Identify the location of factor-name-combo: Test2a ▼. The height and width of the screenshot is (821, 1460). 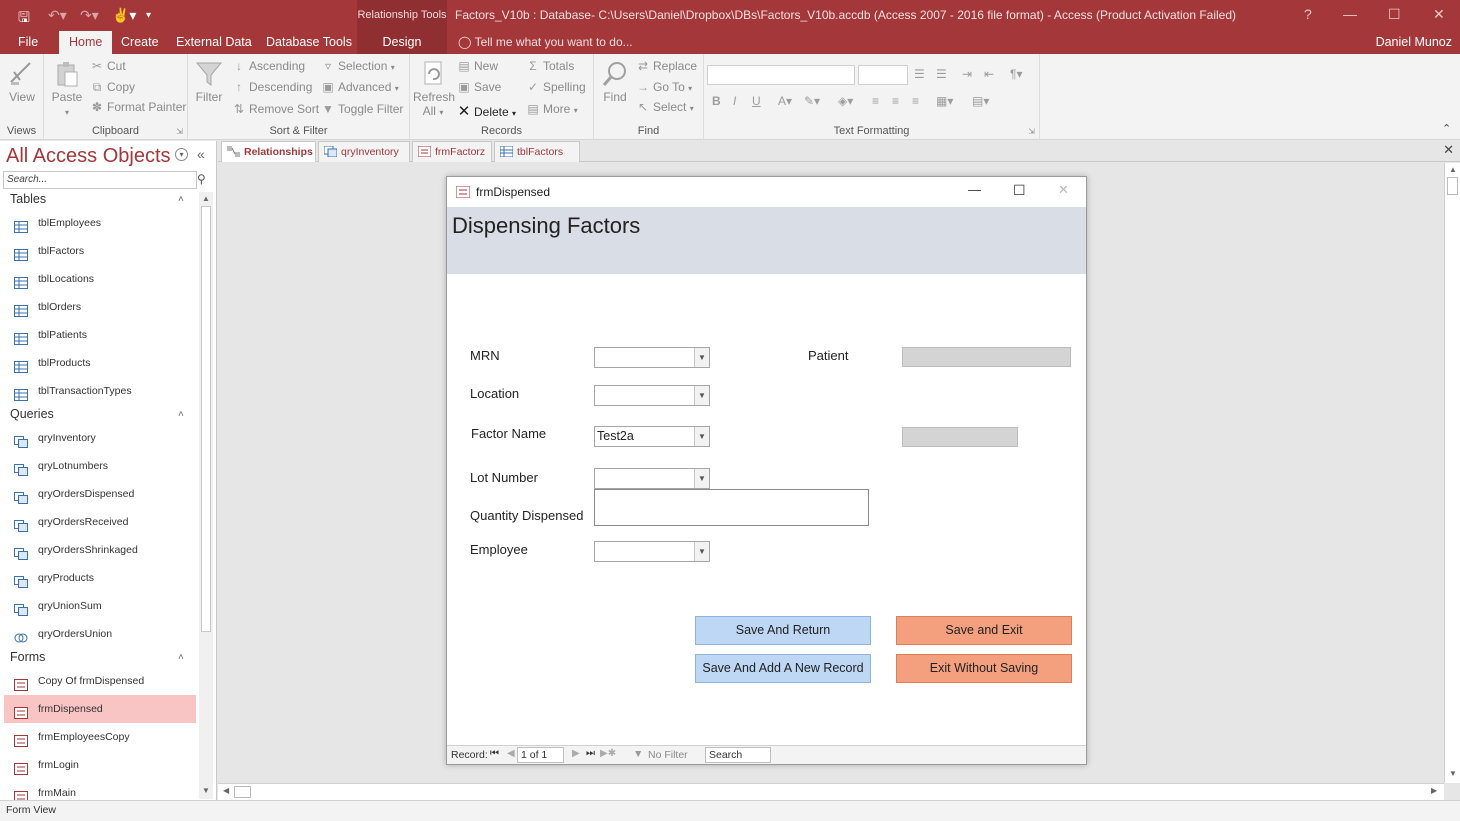
(652, 436).